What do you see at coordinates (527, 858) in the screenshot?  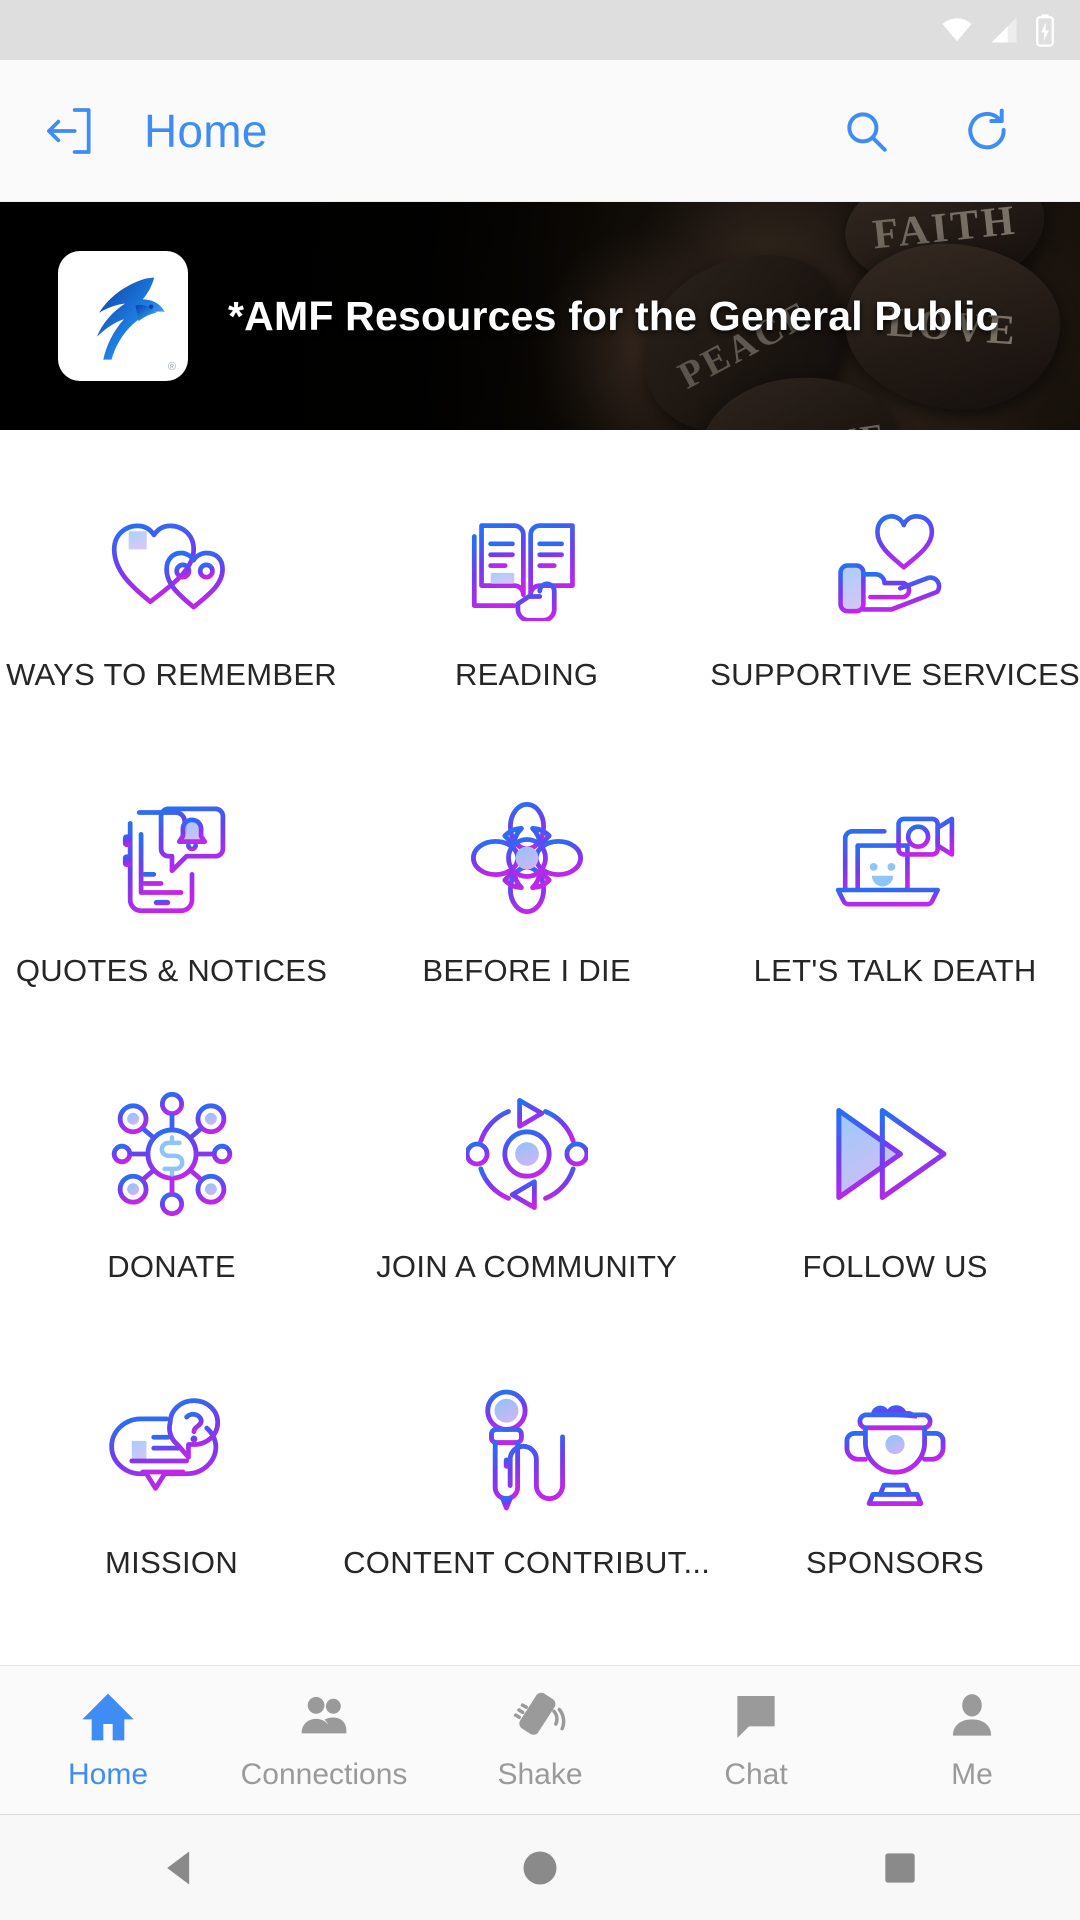 I see `flower-icon` at bounding box center [527, 858].